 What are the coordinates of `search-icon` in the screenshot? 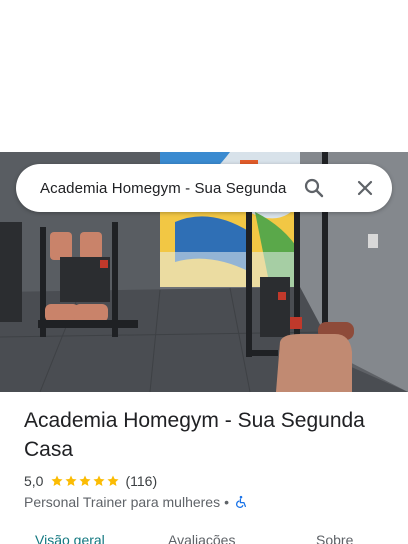 It's located at (314, 188).